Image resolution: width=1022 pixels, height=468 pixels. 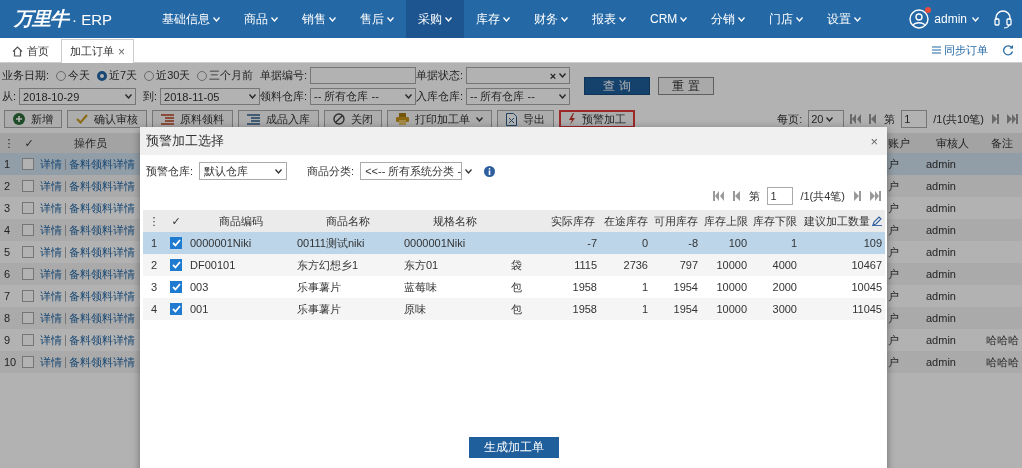 I want to click on pencil-icon, so click(x=877, y=221).